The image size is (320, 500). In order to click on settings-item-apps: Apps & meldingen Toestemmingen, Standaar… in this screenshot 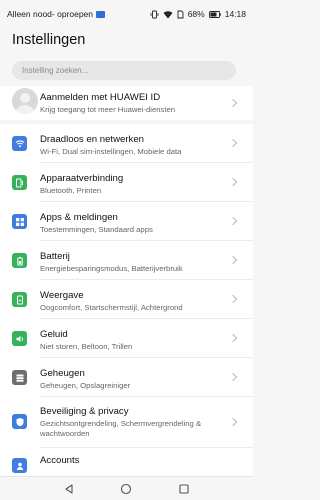, I will do `click(126, 221)`.